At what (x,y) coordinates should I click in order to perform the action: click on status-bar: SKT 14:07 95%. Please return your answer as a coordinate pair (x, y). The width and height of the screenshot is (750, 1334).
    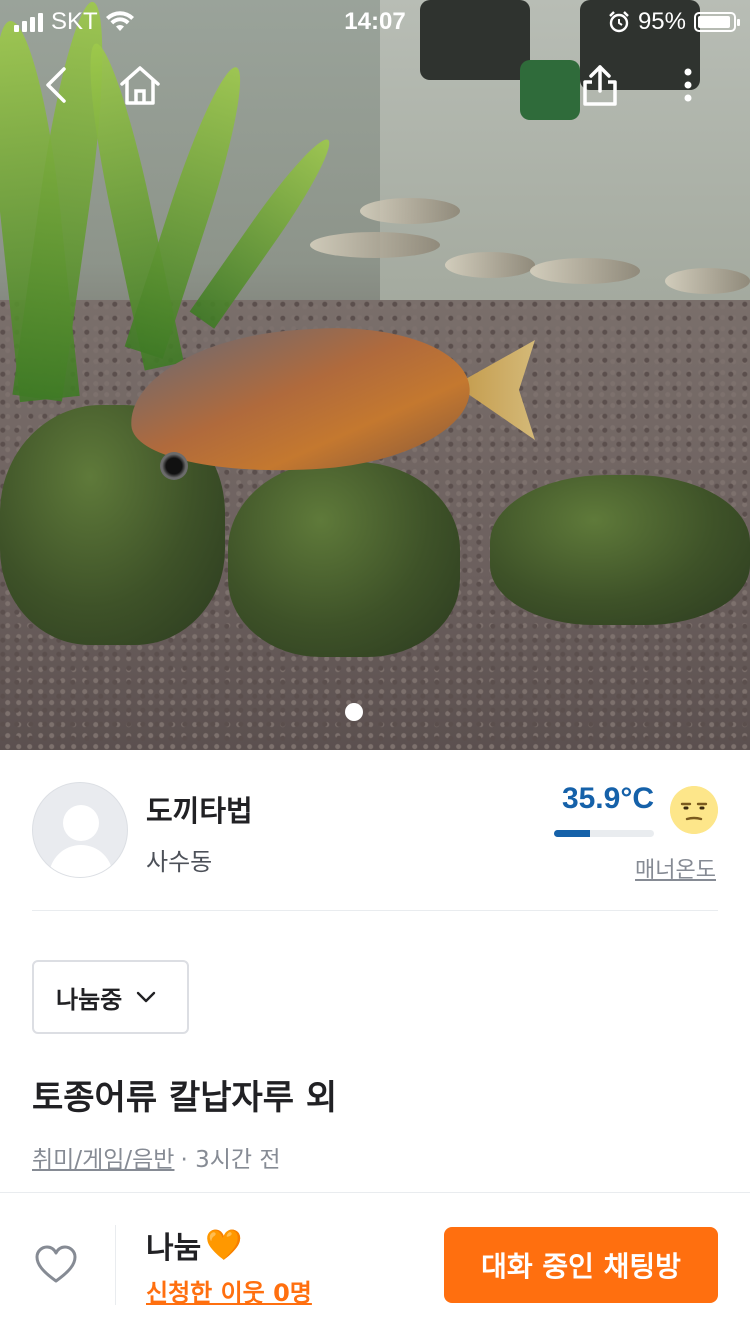
    Looking at the image, I should click on (375, 20).